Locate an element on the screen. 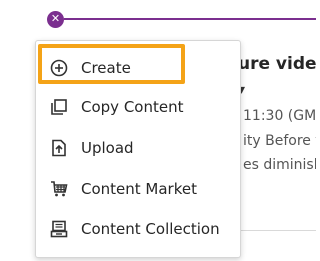  content-description-line2: es diminish is located at coordinates (279, 165).